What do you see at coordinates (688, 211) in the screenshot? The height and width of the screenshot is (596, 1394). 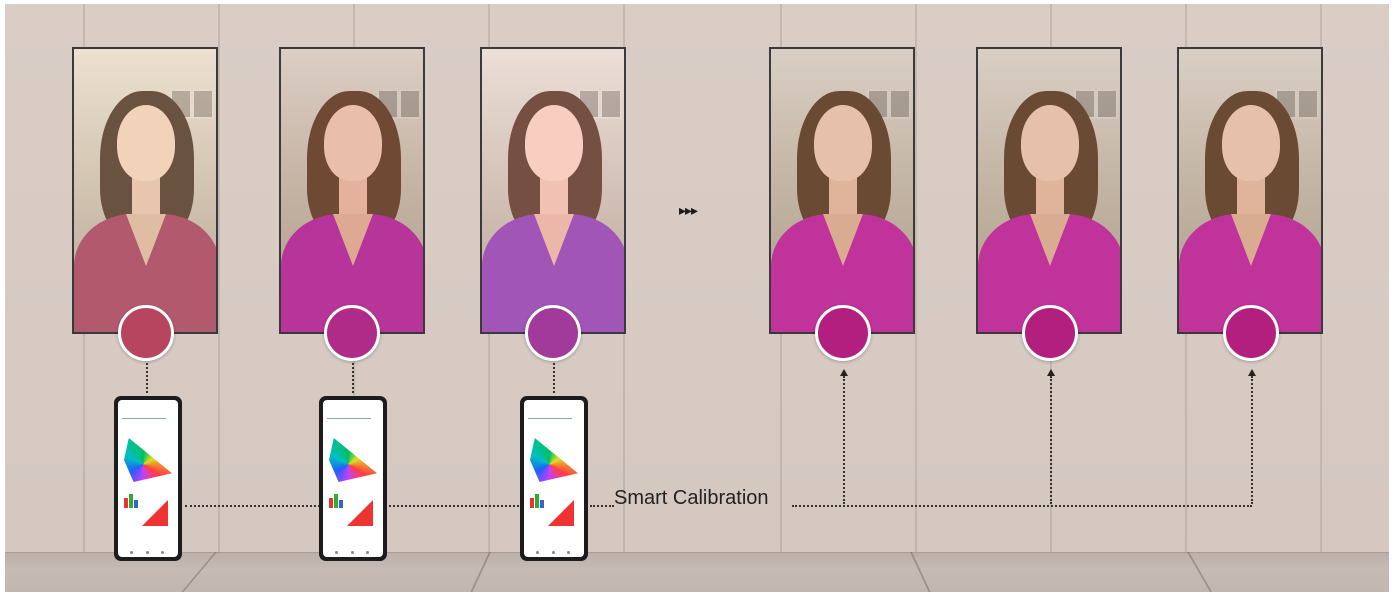 I see `play-triangle-icon: ▸▸▸` at bounding box center [688, 211].